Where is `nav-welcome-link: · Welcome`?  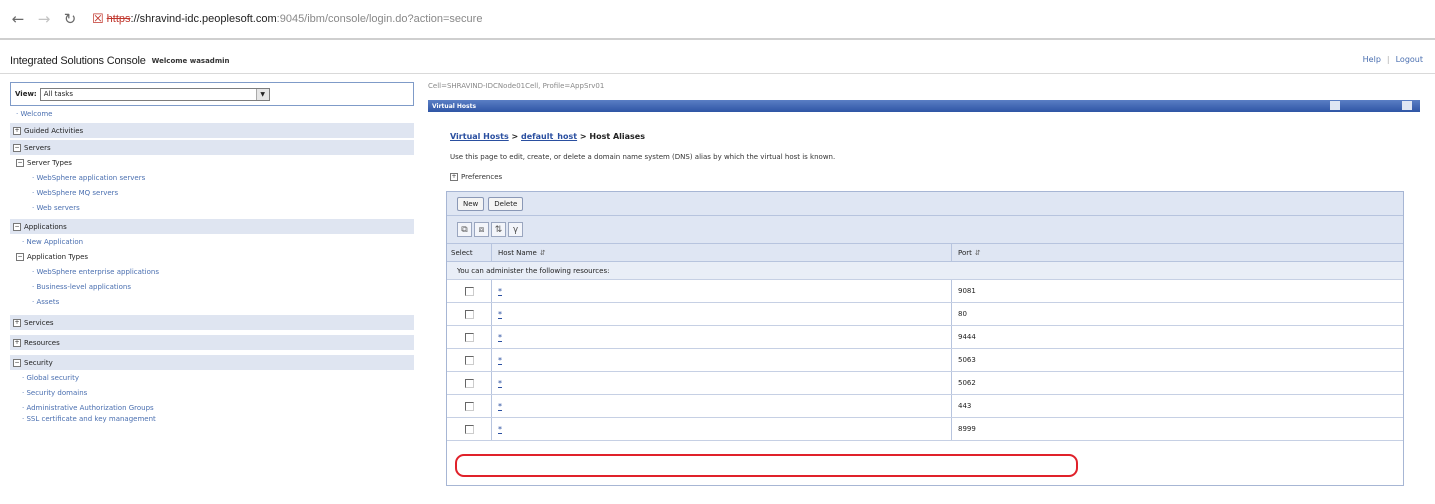
nav-welcome-link: · Welcome is located at coordinates (212, 113).